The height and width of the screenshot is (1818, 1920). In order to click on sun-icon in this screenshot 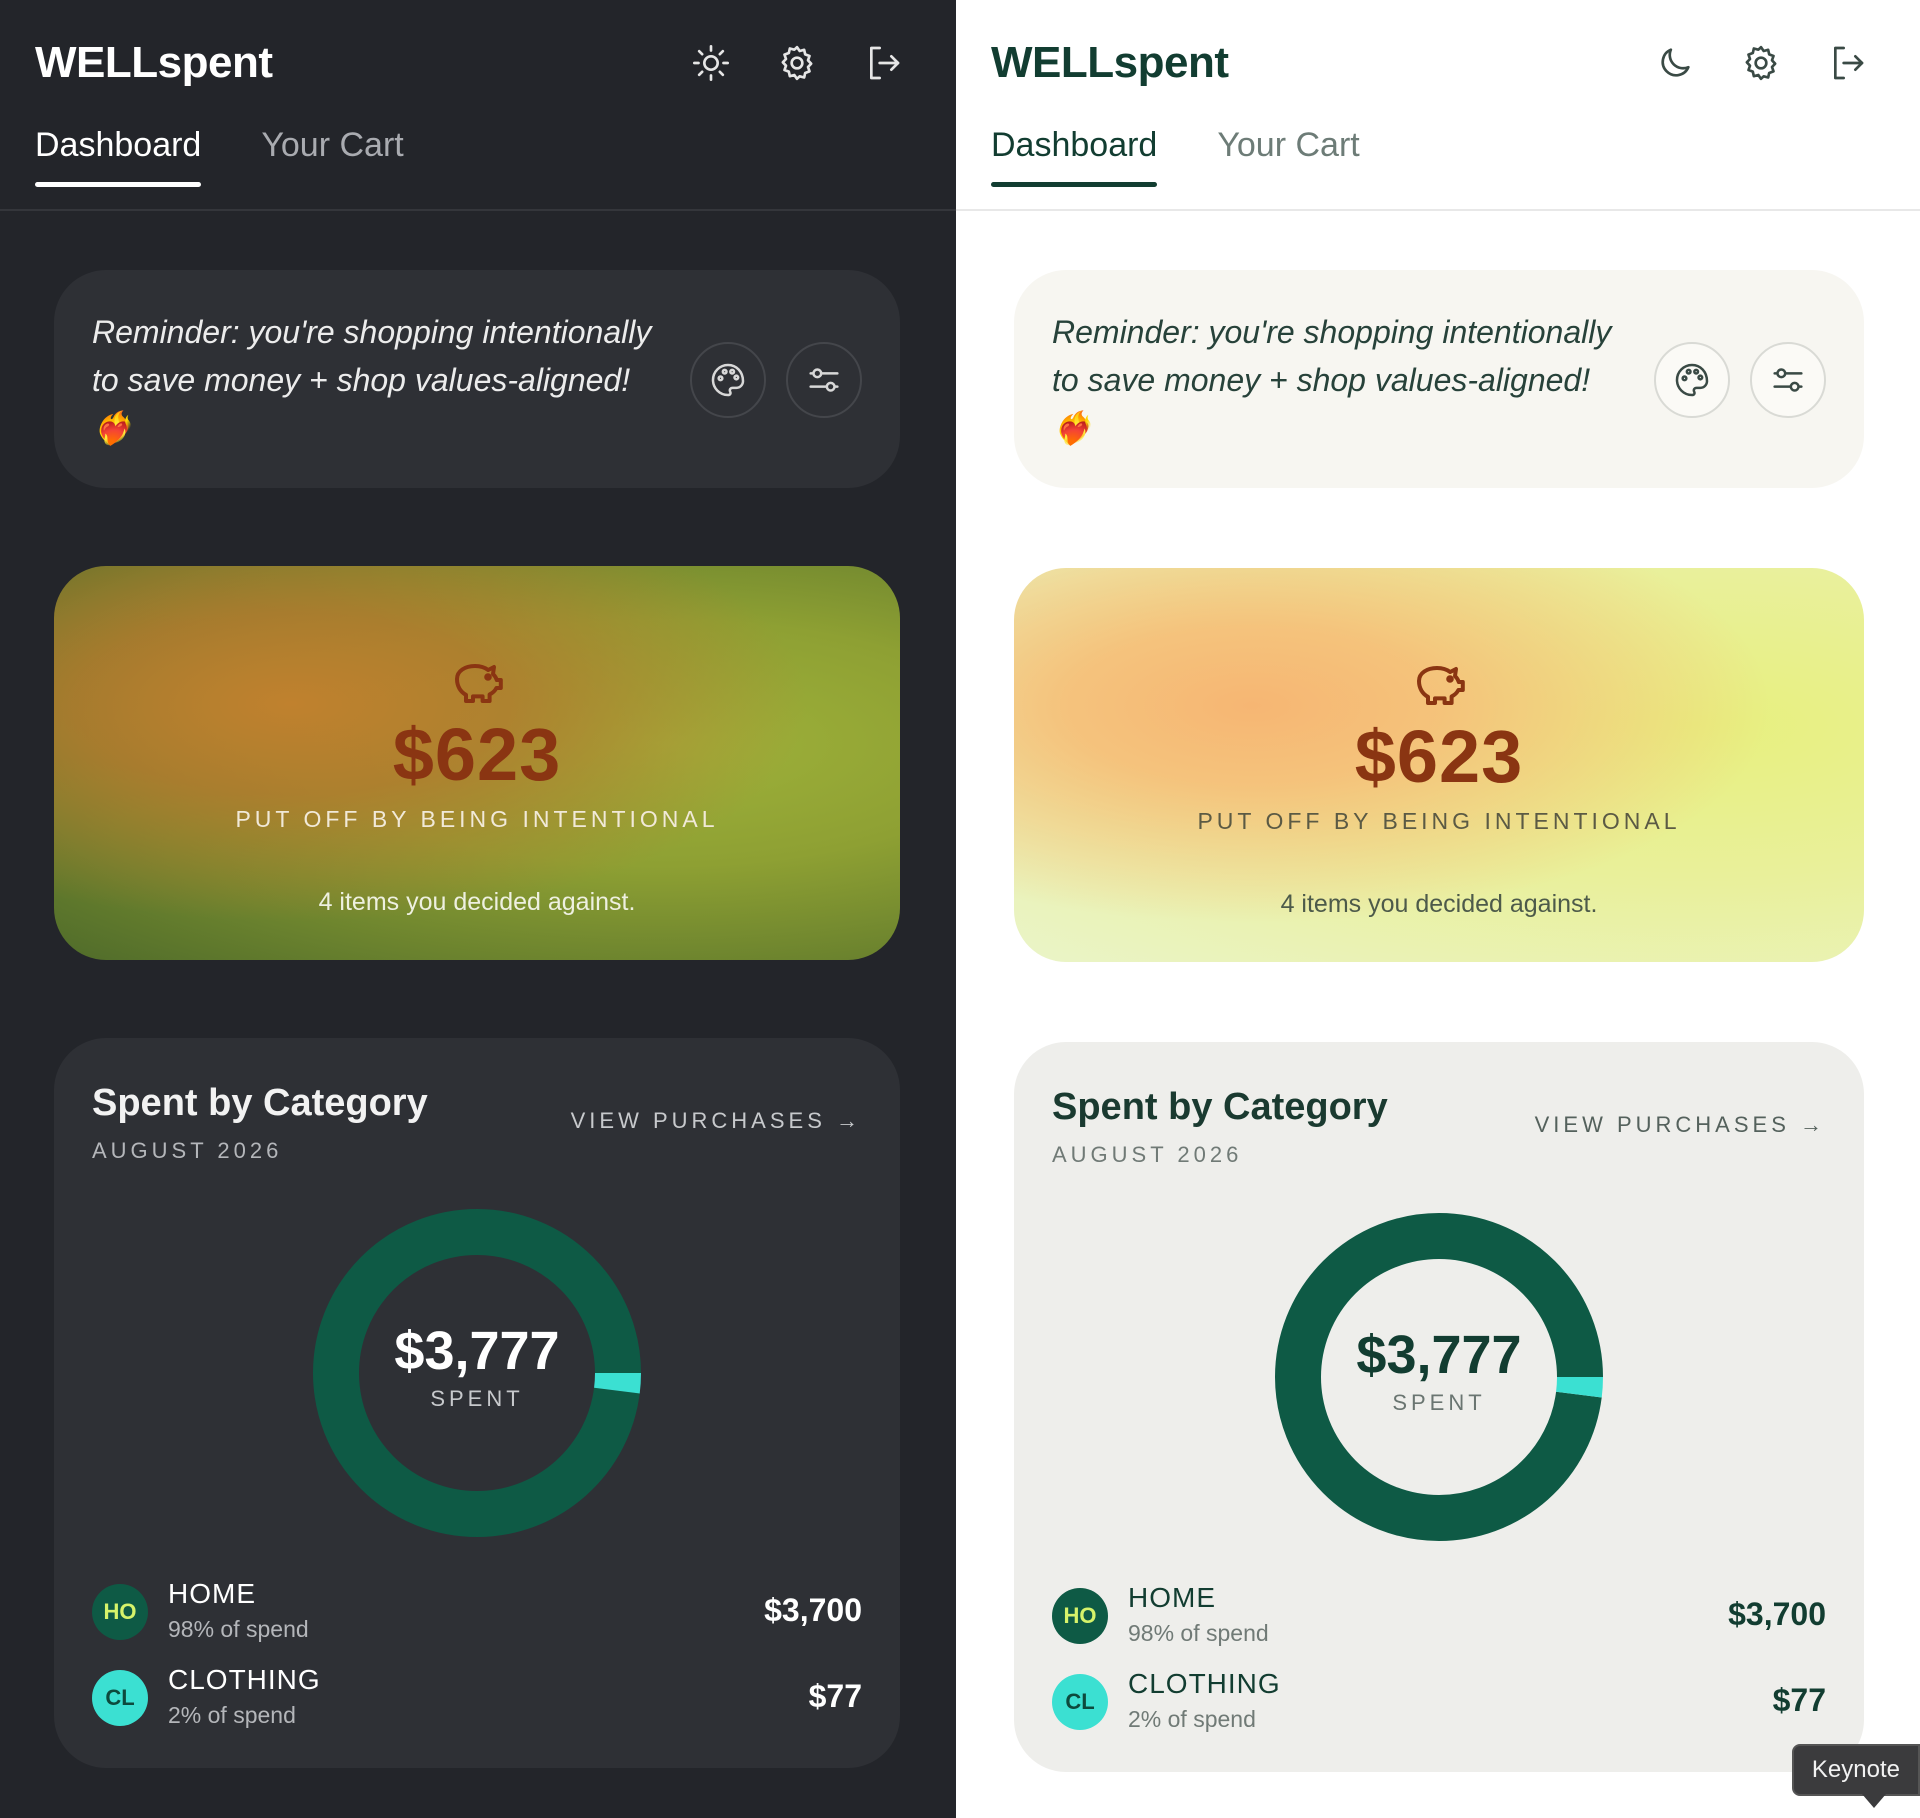, I will do `click(711, 63)`.